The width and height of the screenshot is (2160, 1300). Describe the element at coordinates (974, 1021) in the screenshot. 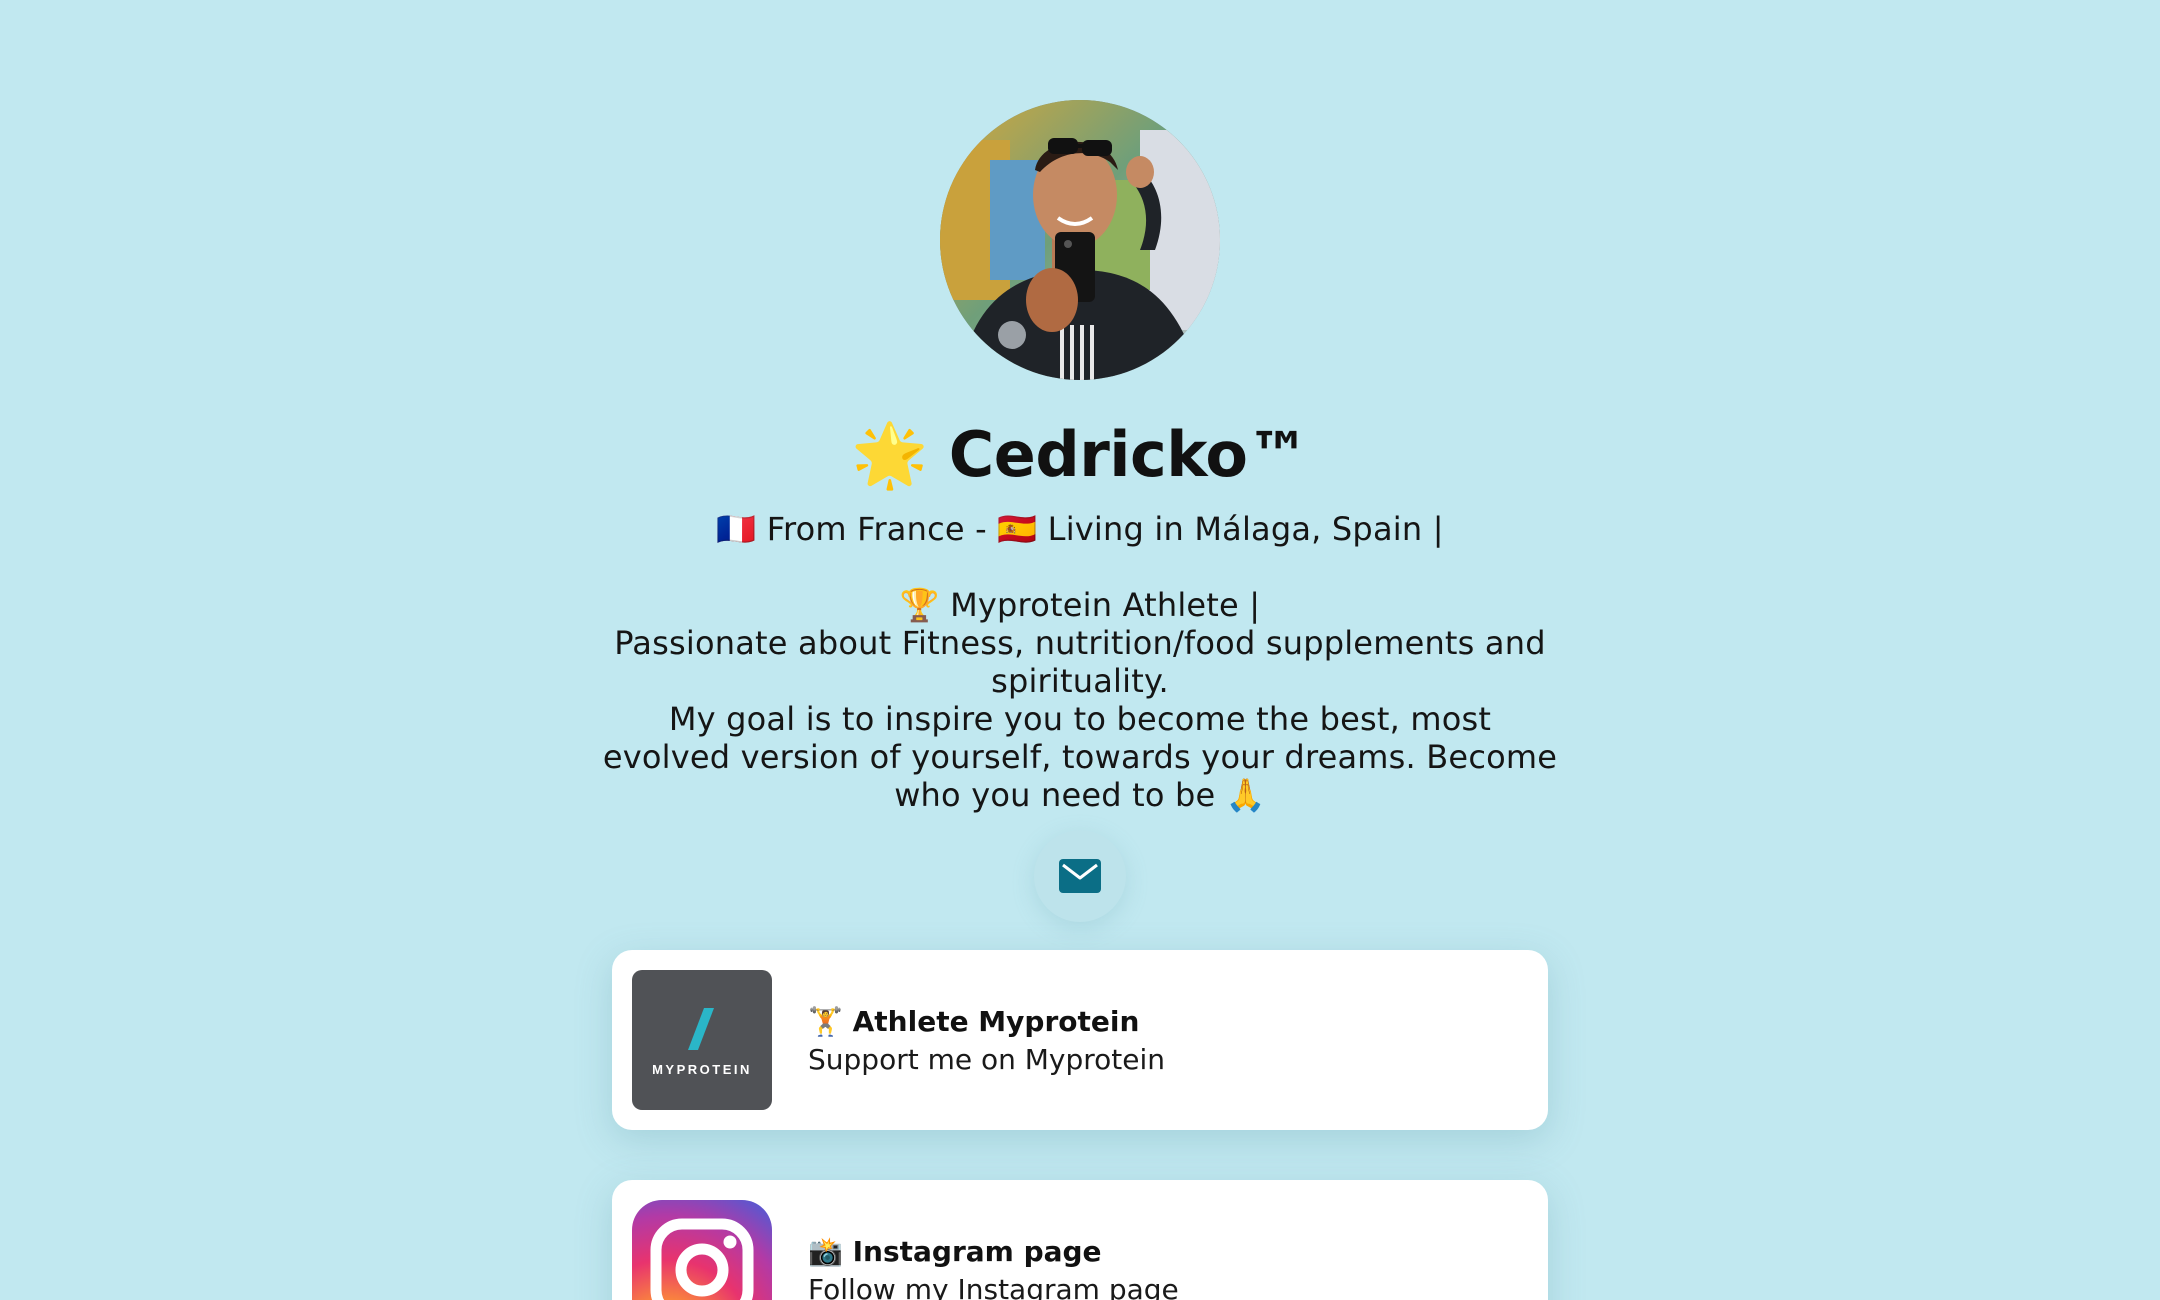

I see `link-title: 🏋 Athlete Myprotein` at that location.